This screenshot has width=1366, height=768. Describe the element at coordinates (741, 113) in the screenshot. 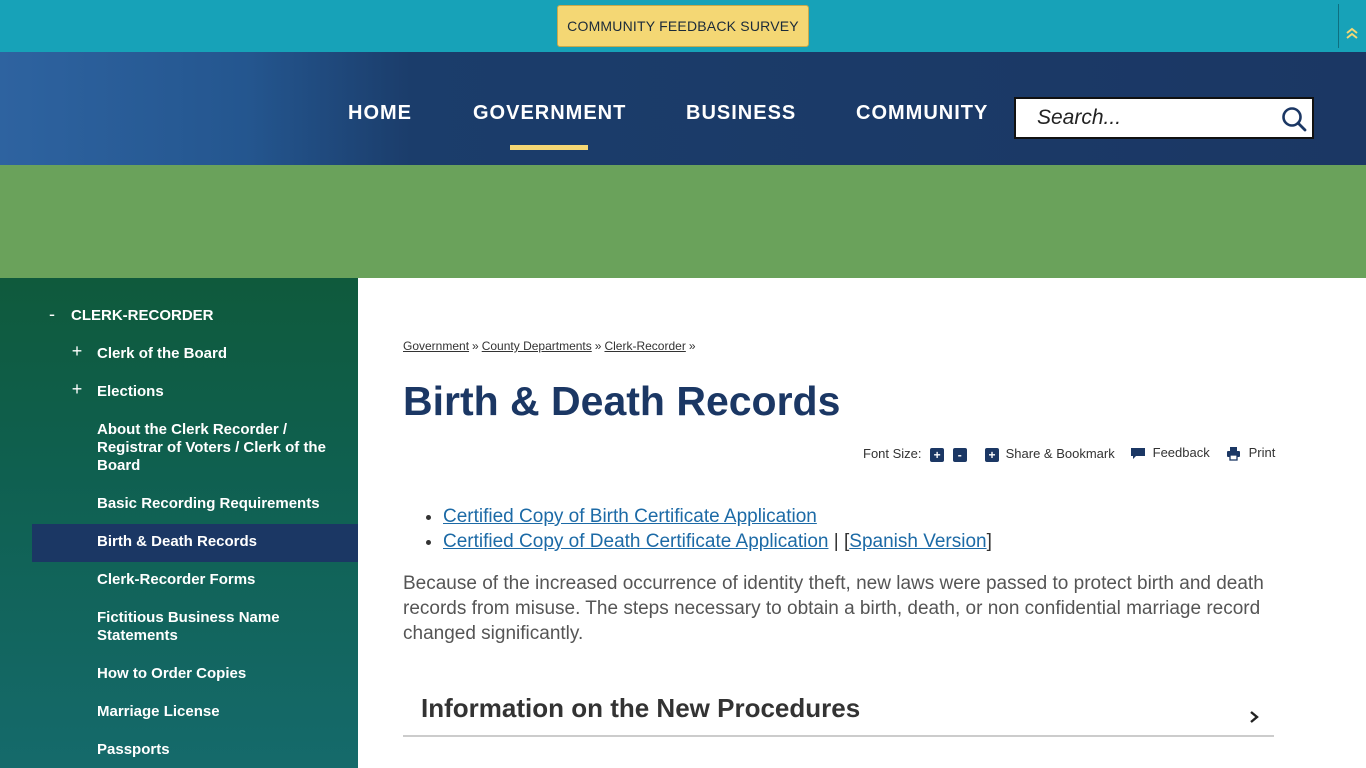

I see `nav-business: BUSINESS` at that location.